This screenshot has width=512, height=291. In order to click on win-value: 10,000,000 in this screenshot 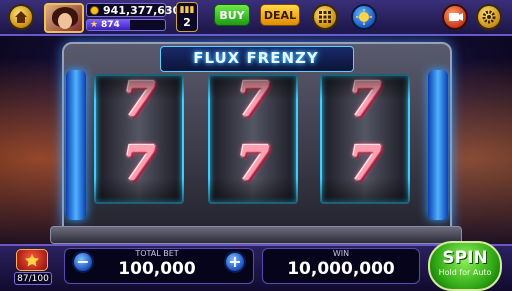, I will do `click(341, 269)`.